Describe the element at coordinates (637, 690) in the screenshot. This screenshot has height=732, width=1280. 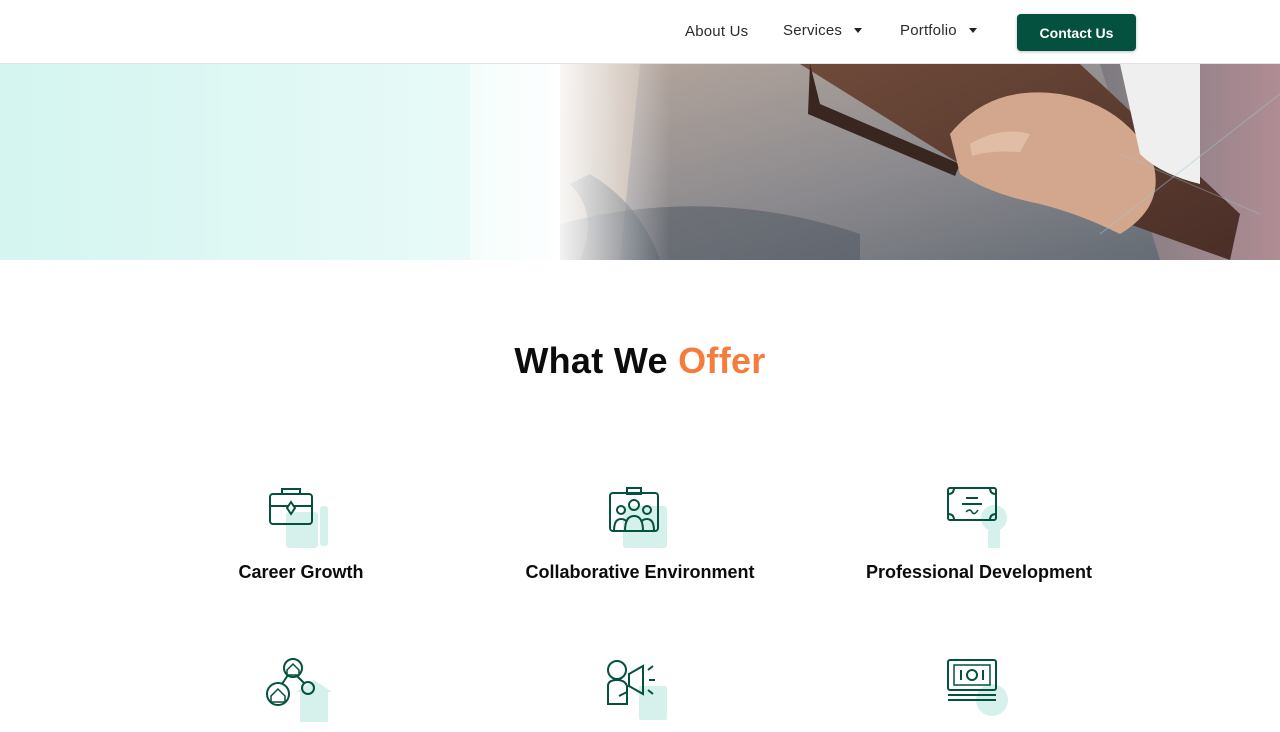
I see `speaker-megaphone-icon` at that location.